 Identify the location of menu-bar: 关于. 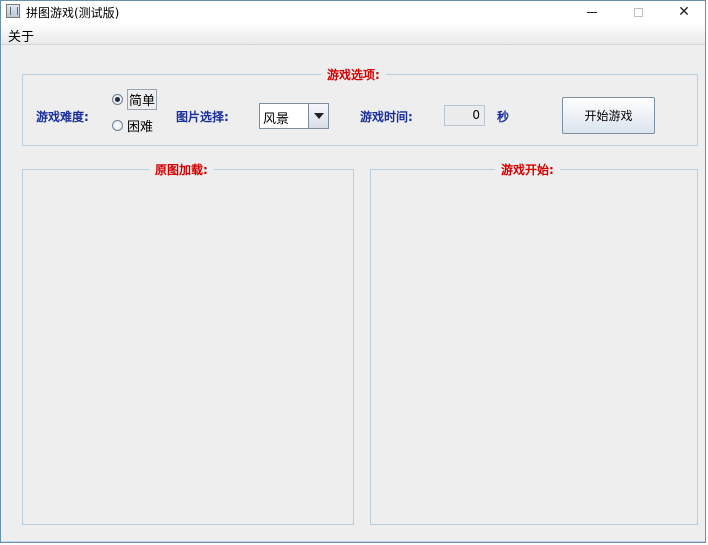
(353, 34).